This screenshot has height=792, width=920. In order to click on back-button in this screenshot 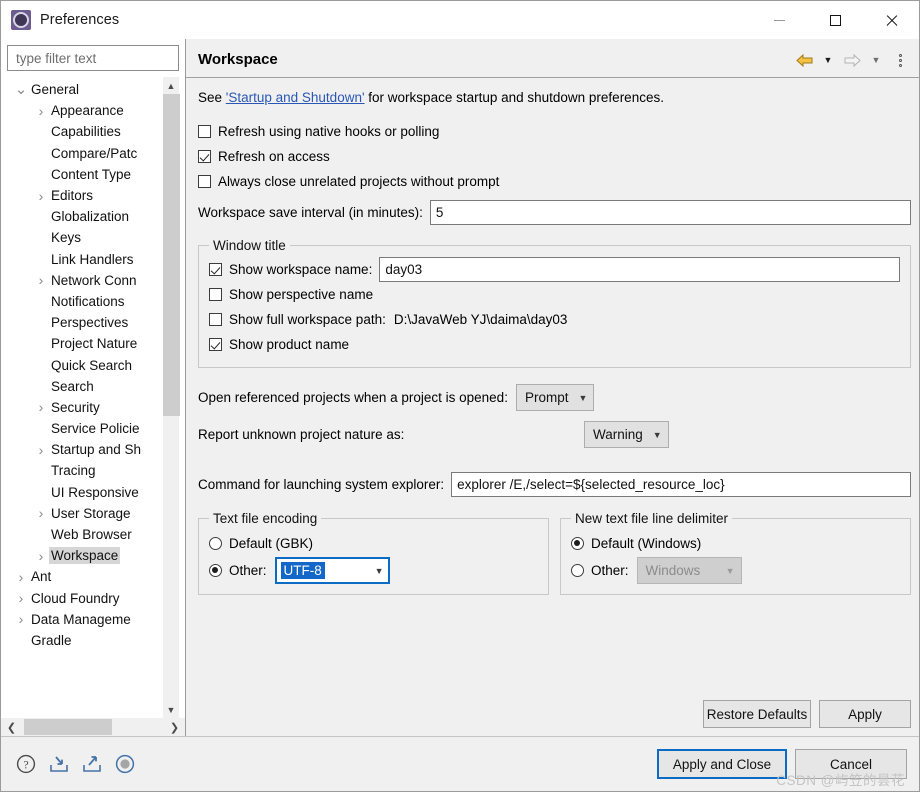, I will do `click(804, 60)`.